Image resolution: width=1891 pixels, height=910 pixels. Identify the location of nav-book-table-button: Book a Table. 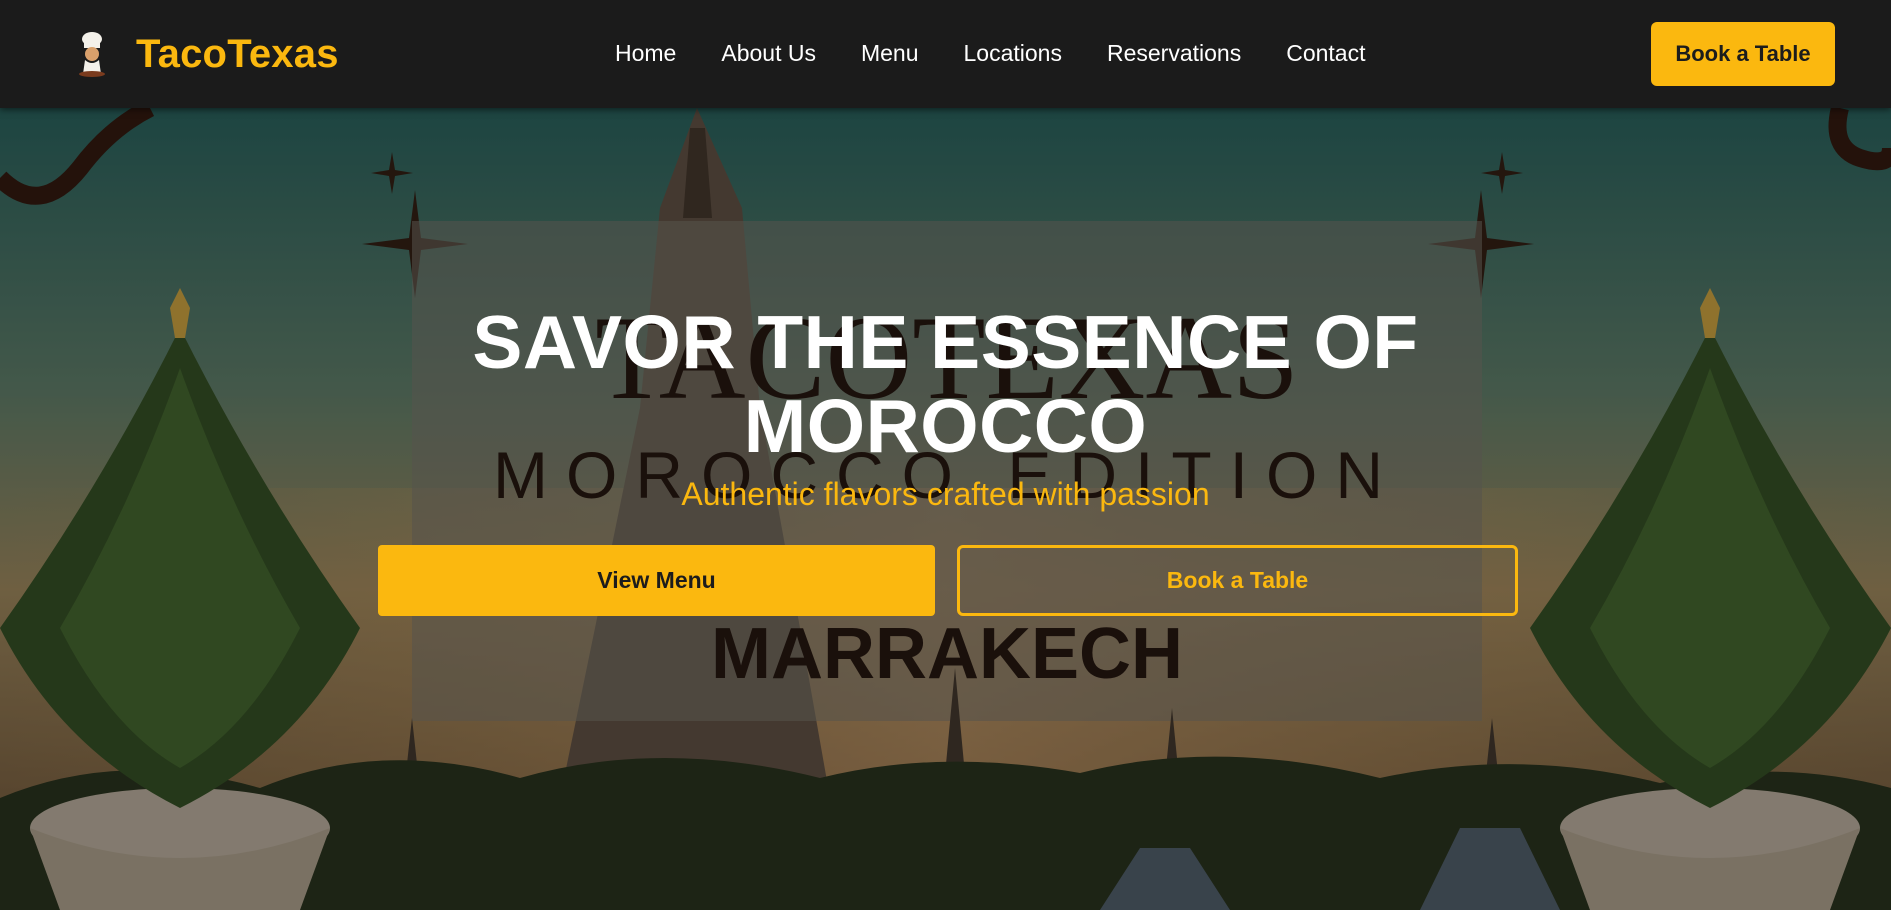
(1743, 54).